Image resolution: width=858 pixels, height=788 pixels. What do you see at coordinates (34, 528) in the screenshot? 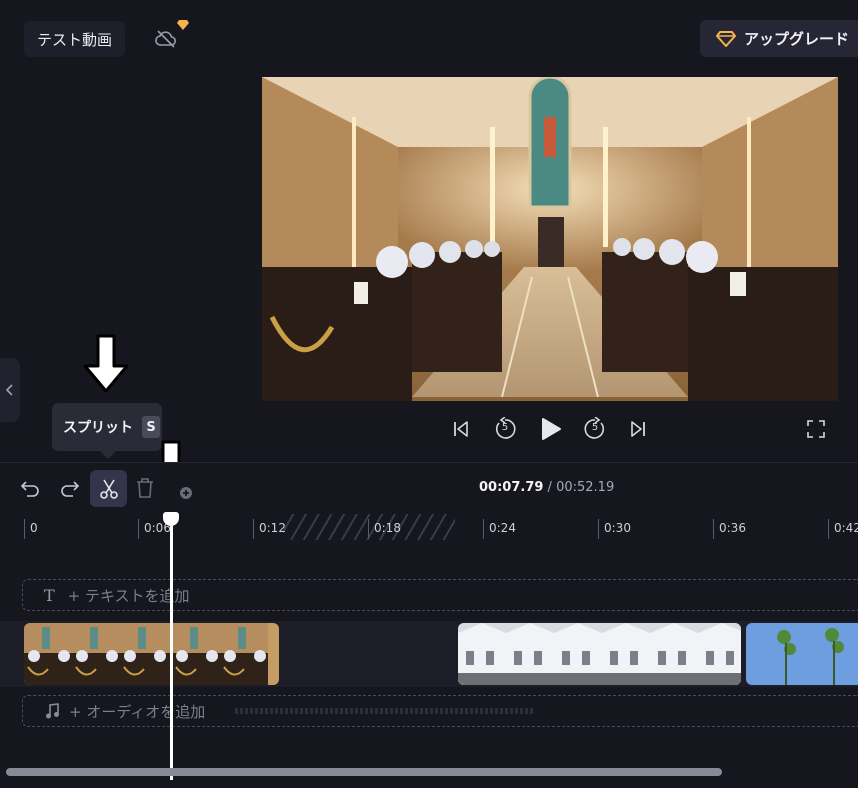
I see `ruler-label: 0` at bounding box center [34, 528].